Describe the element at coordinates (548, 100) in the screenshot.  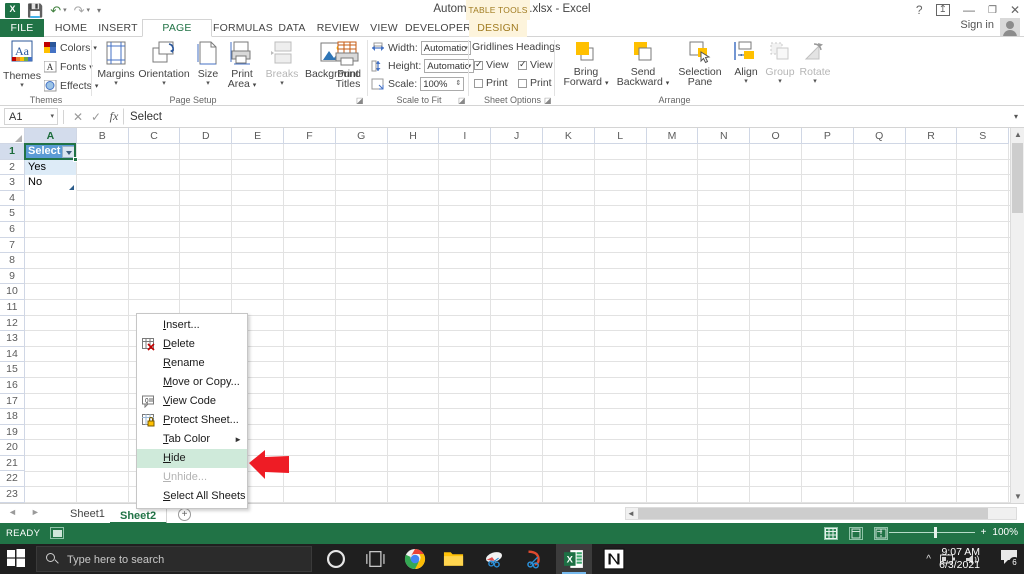
I see `sheet-options-dialog-launcher: ◪` at that location.